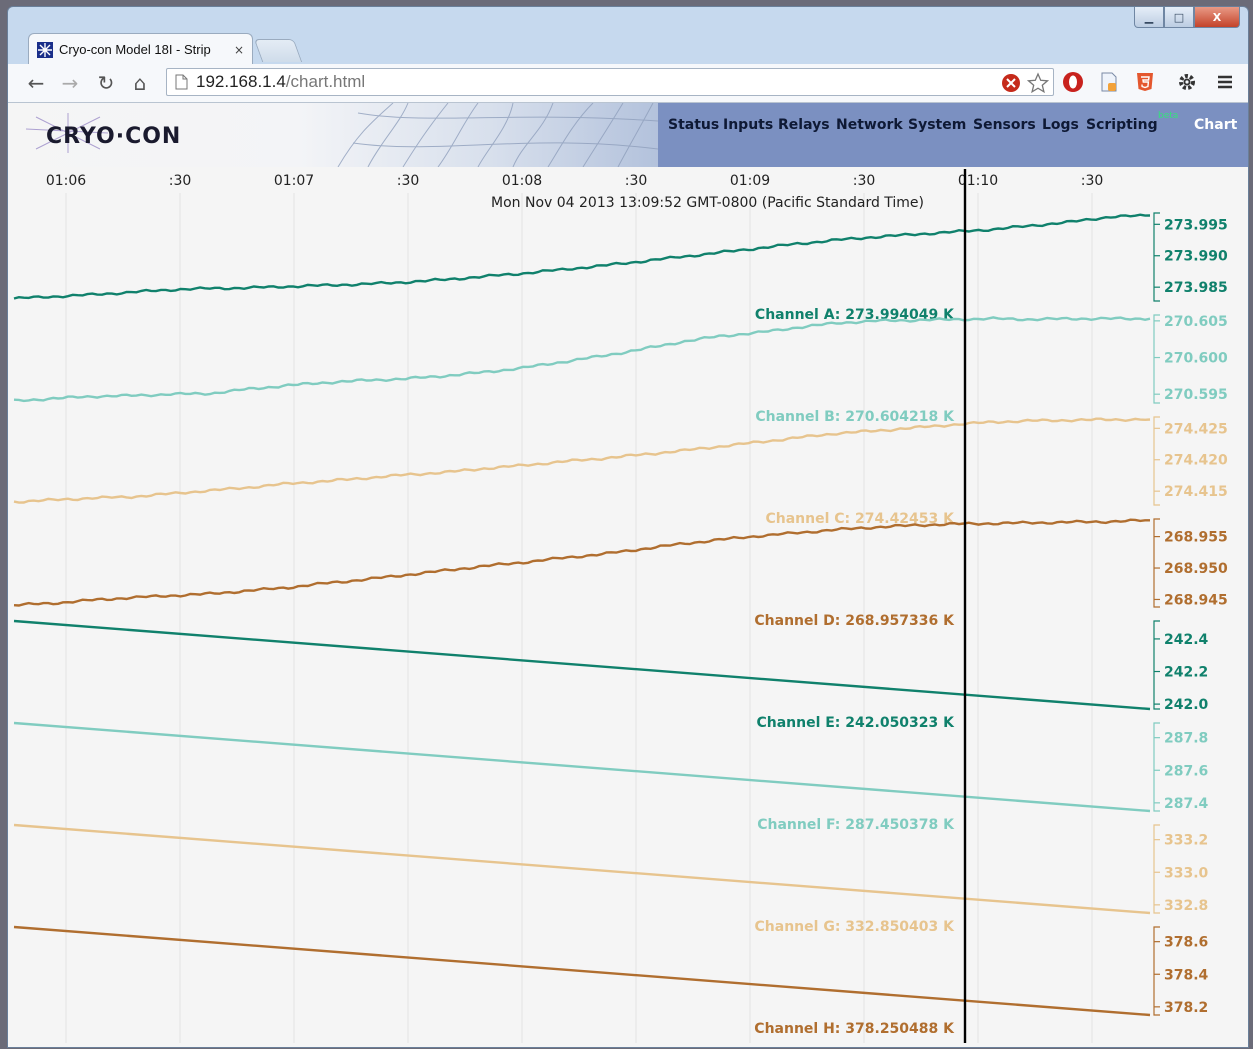 The image size is (1253, 1049). Describe the element at coordinates (748, 125) in the screenshot. I see `nav-inputs: Inputs` at that location.